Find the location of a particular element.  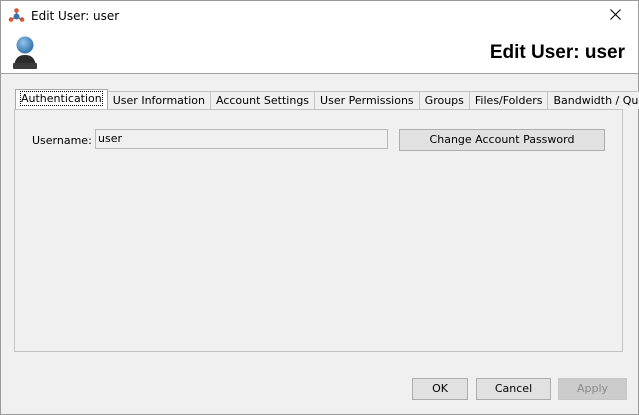

tab-label: Account Settings is located at coordinates (262, 100).